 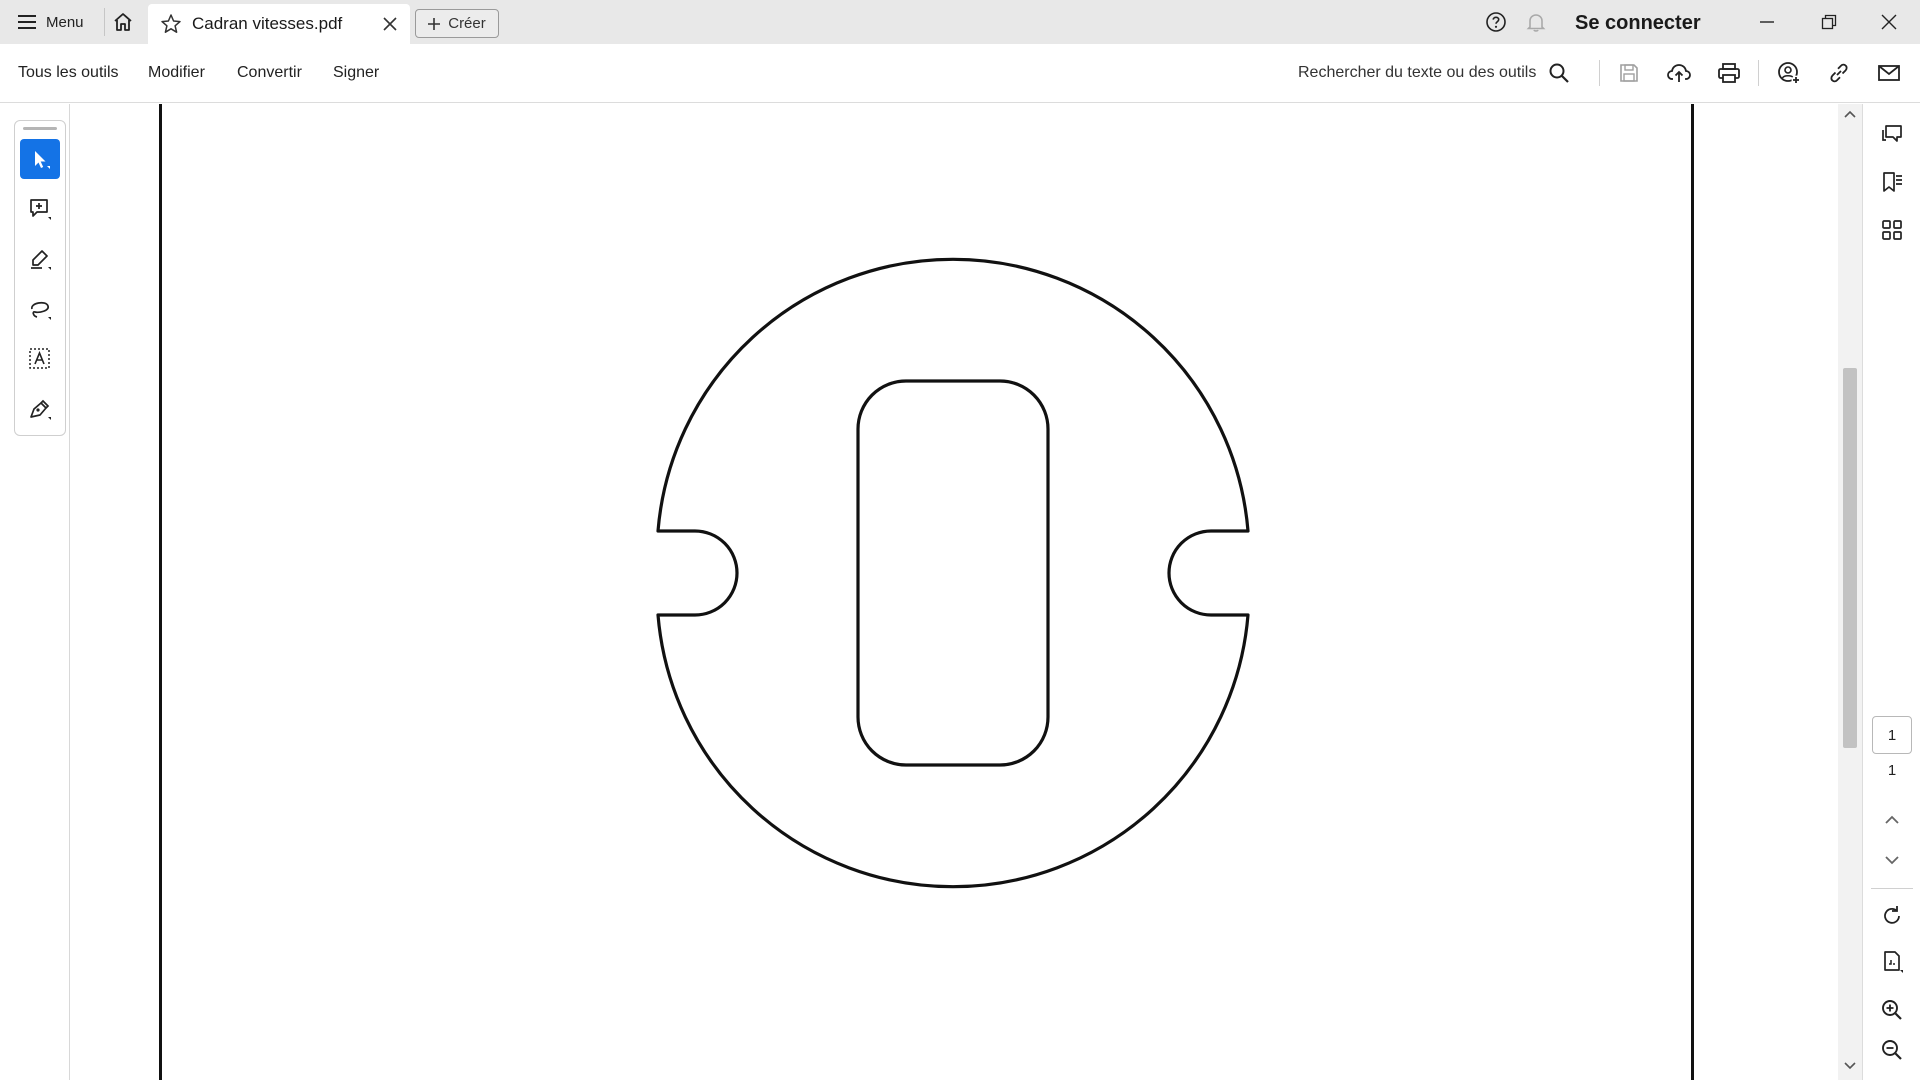 I want to click on grid-icon, so click(x=1892, y=230).